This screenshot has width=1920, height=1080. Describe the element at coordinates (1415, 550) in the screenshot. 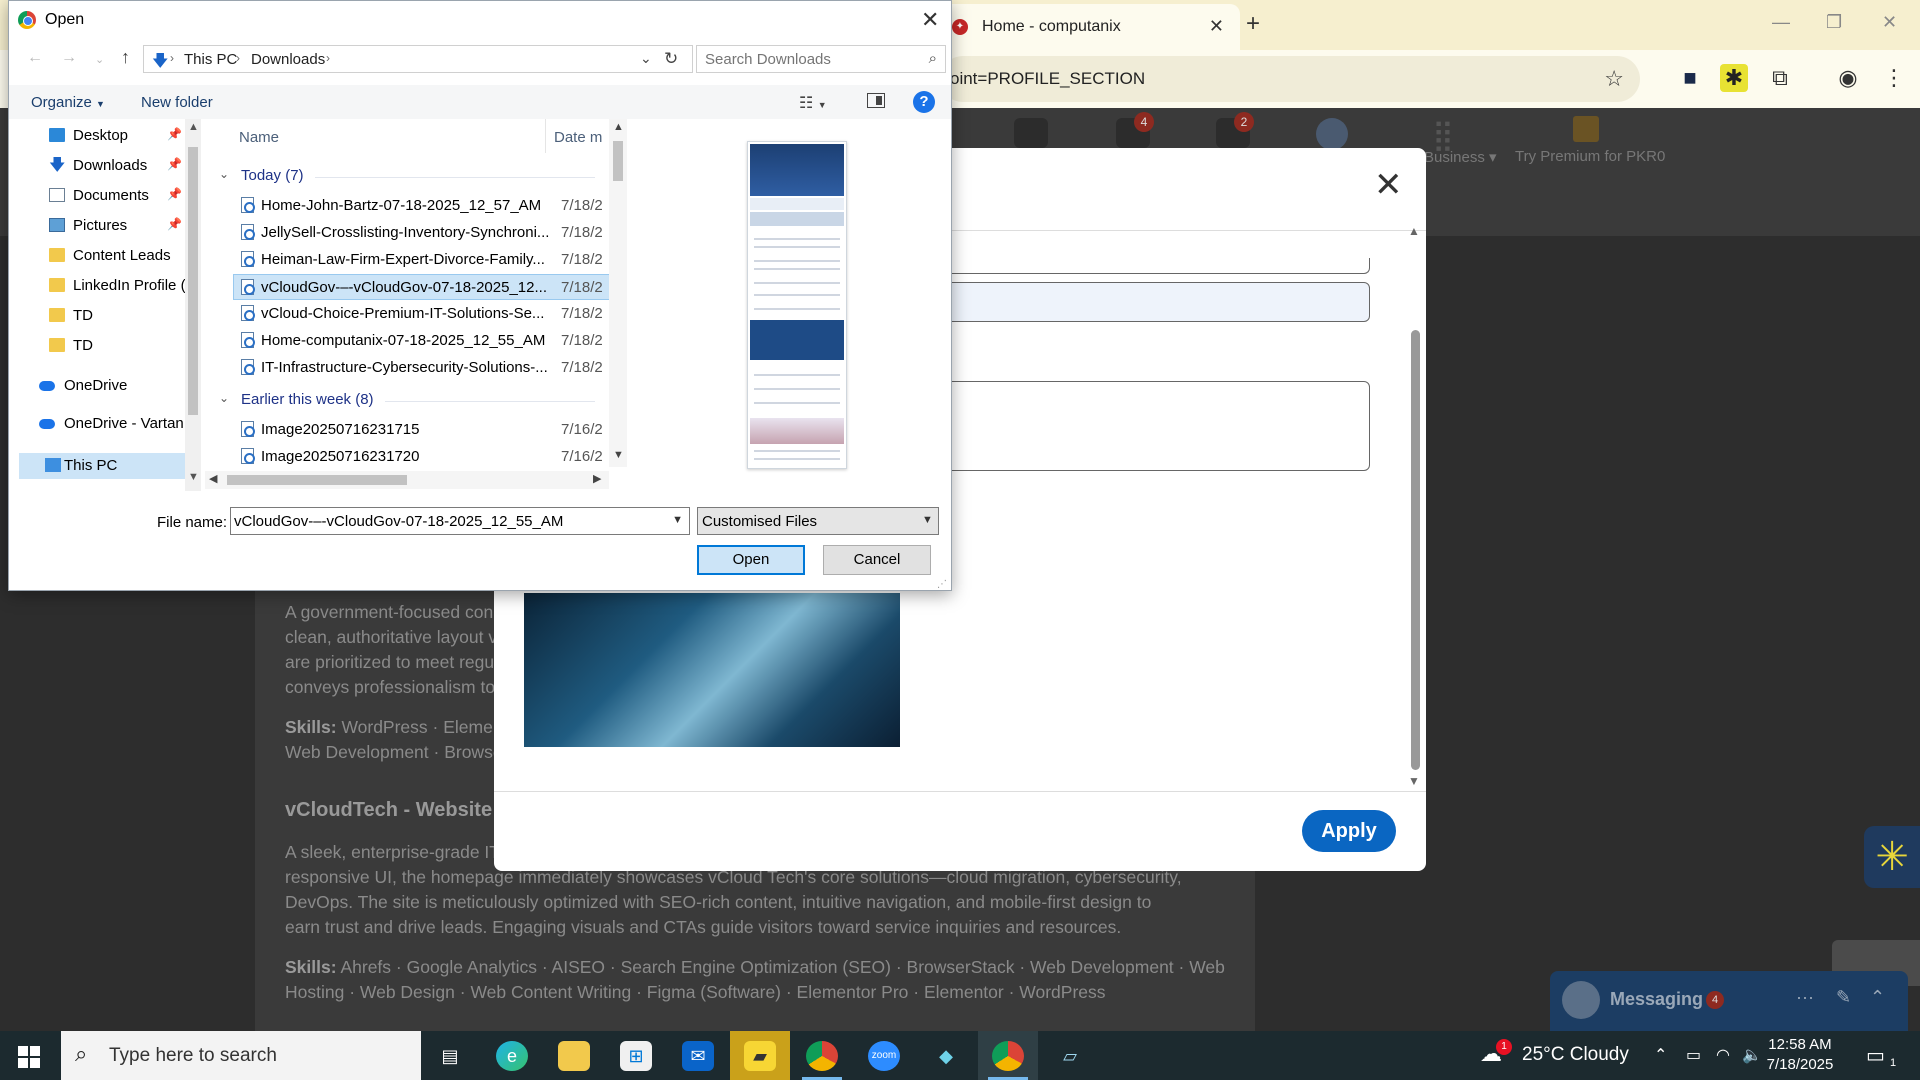

I see `modal-scrollbar` at that location.